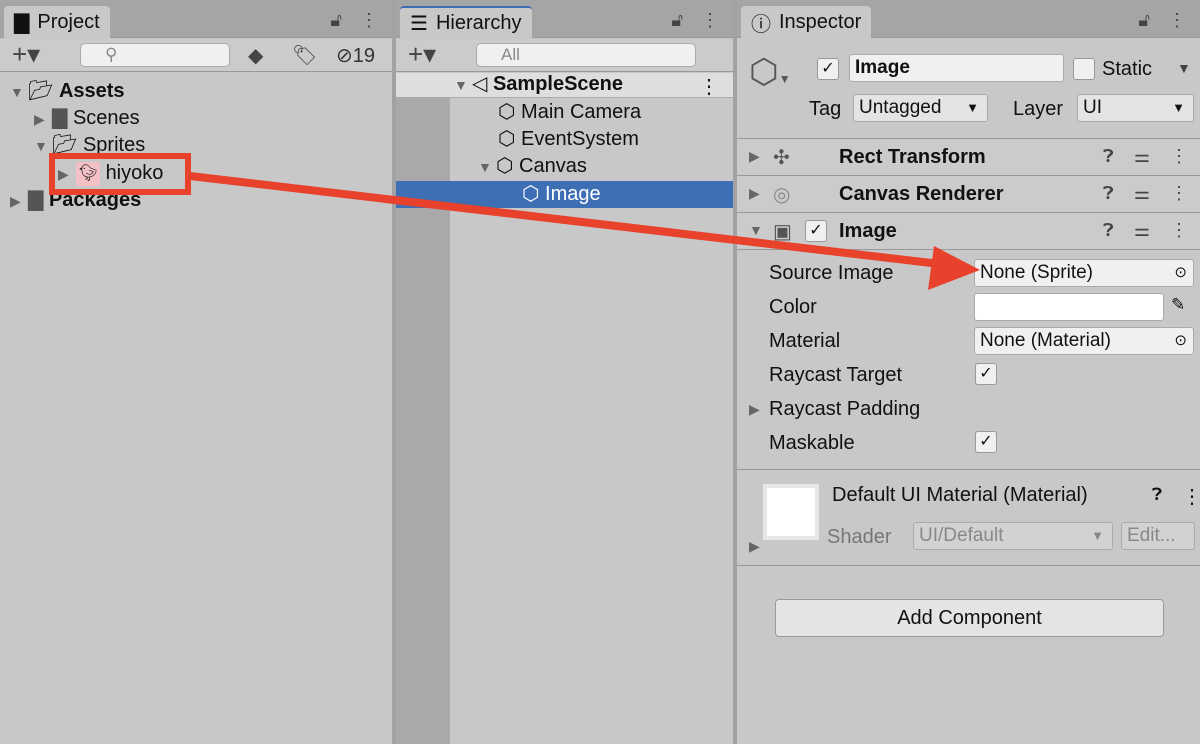 The width and height of the screenshot is (1200, 744). What do you see at coordinates (565, 220) in the screenshot?
I see `arrow-shaft` at bounding box center [565, 220].